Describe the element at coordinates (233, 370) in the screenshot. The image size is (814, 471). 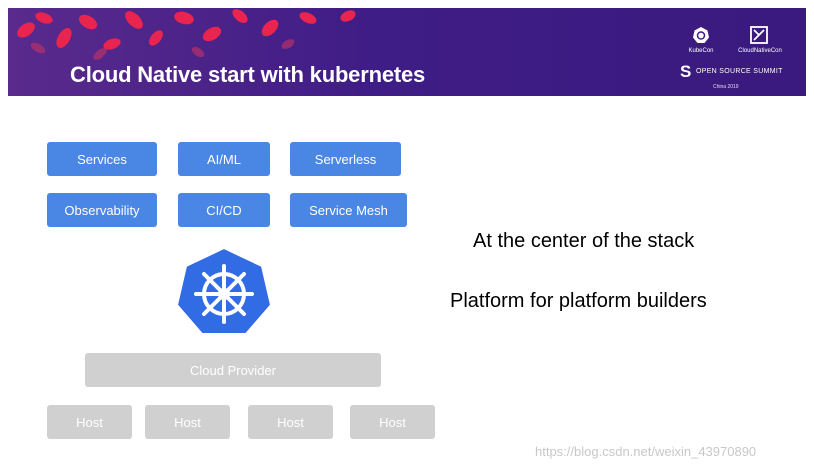
I see `layer-cloud-provider: Cloud Provider` at that location.